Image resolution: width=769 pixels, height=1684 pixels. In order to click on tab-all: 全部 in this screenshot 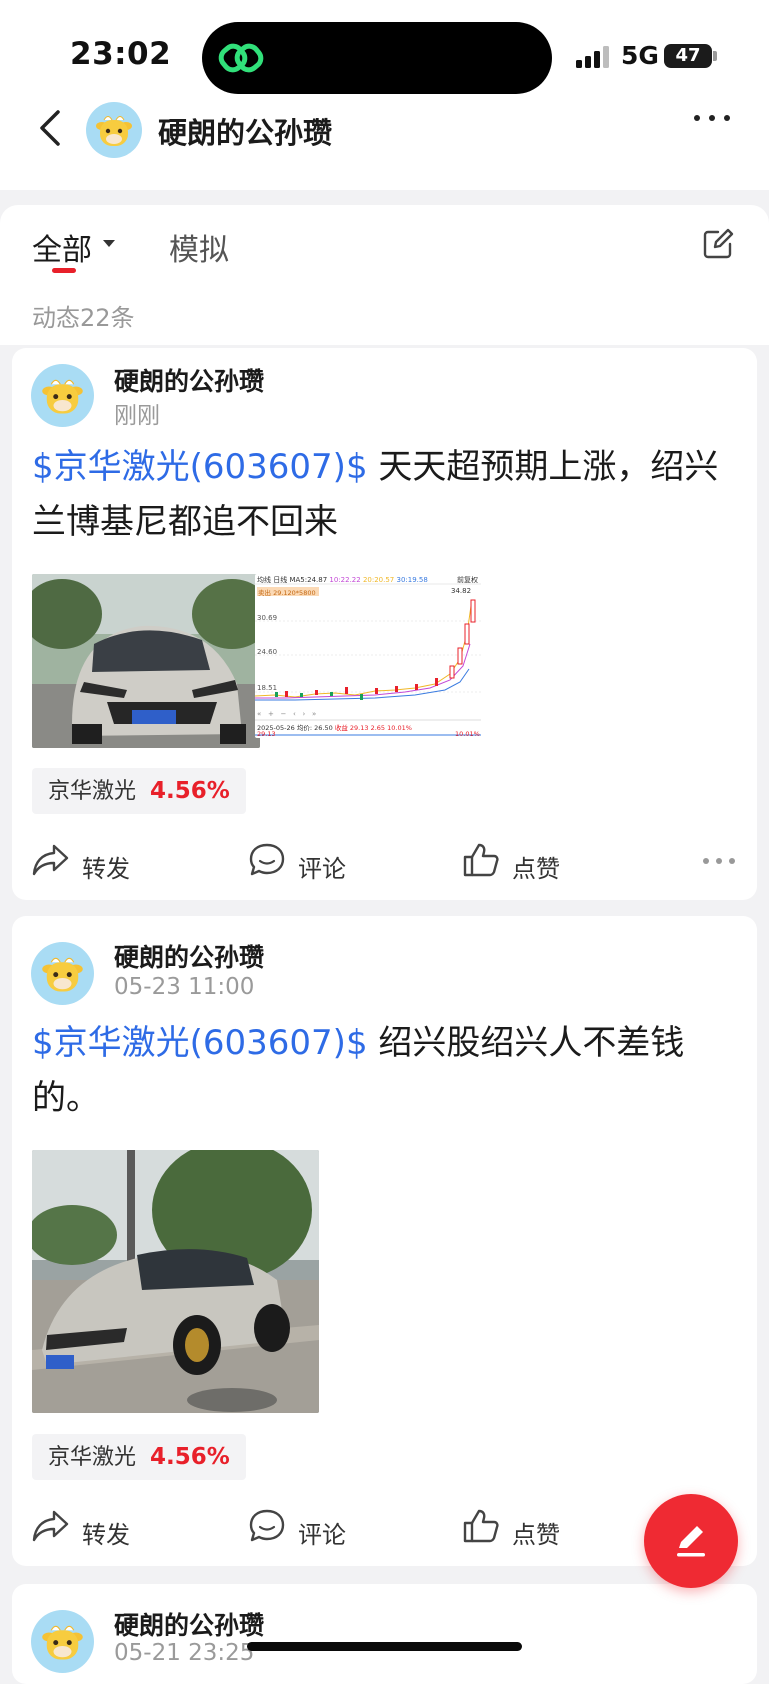, I will do `click(62, 247)`.